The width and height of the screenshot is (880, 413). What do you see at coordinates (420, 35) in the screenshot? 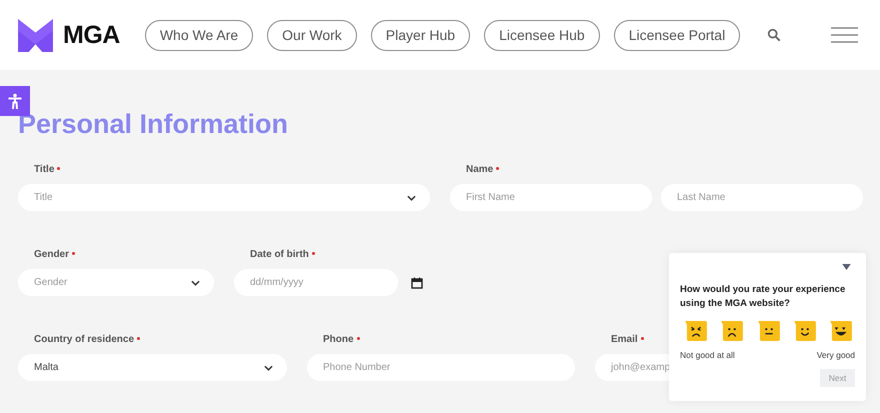
I see `nav-link: Player Hub` at bounding box center [420, 35].